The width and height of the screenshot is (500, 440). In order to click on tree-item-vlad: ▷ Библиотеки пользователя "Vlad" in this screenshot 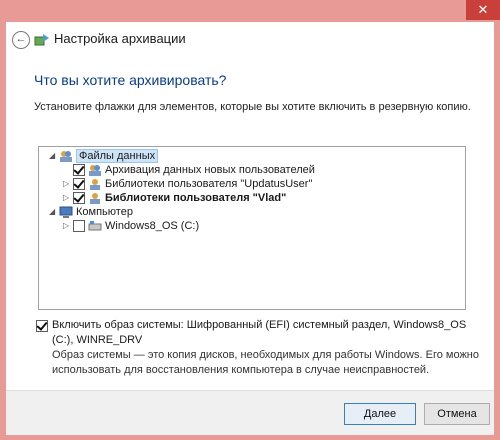, I will do `click(174, 198)`.